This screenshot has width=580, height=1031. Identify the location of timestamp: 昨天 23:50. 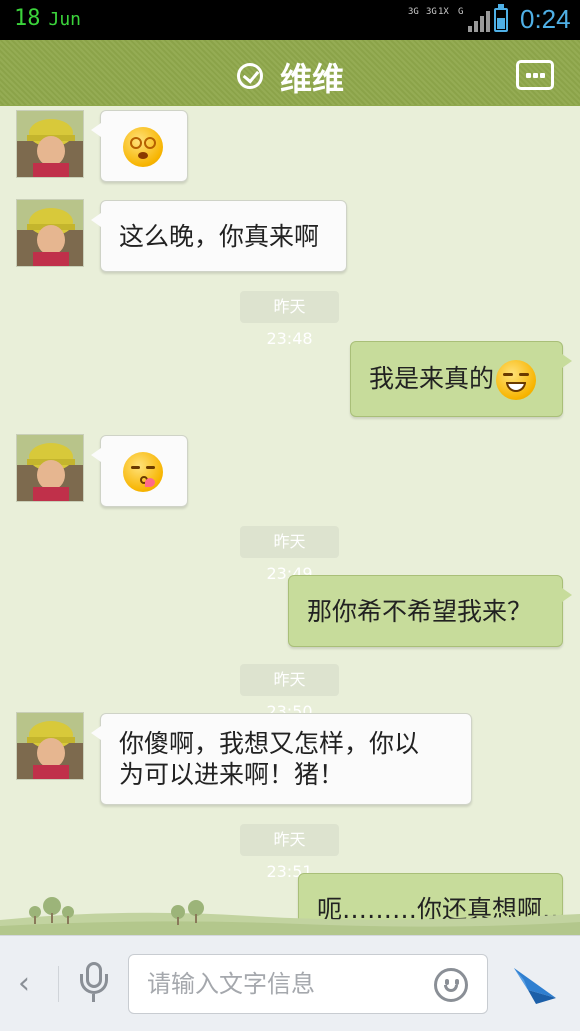
(289, 692).